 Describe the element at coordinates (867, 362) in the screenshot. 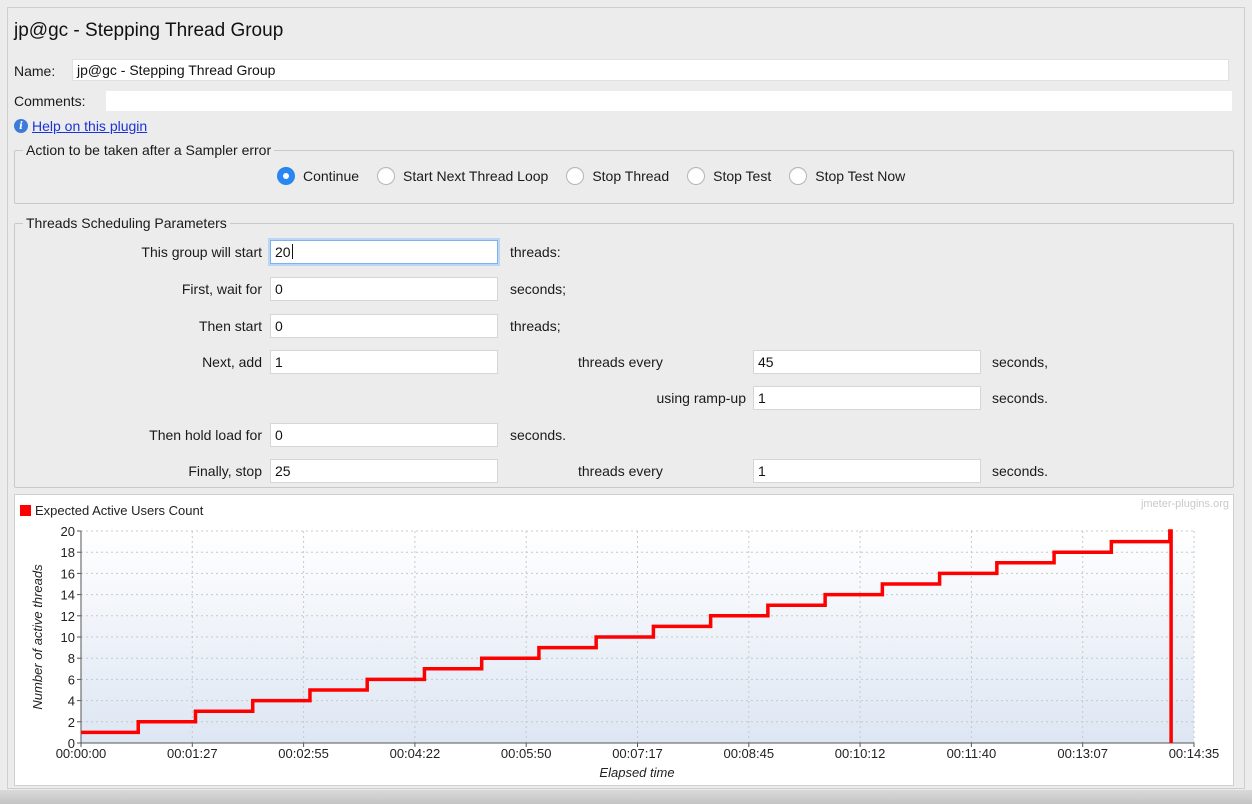

I see `increment-period-field: 45` at that location.